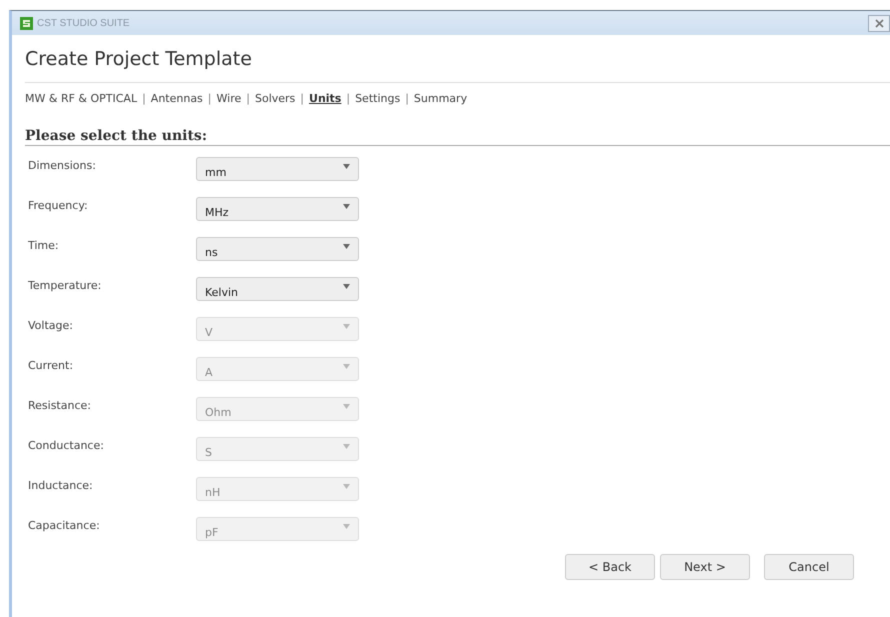 The height and width of the screenshot is (617, 890). Describe the element at coordinates (275, 98) in the screenshot. I see `step-link: Solvers` at that location.